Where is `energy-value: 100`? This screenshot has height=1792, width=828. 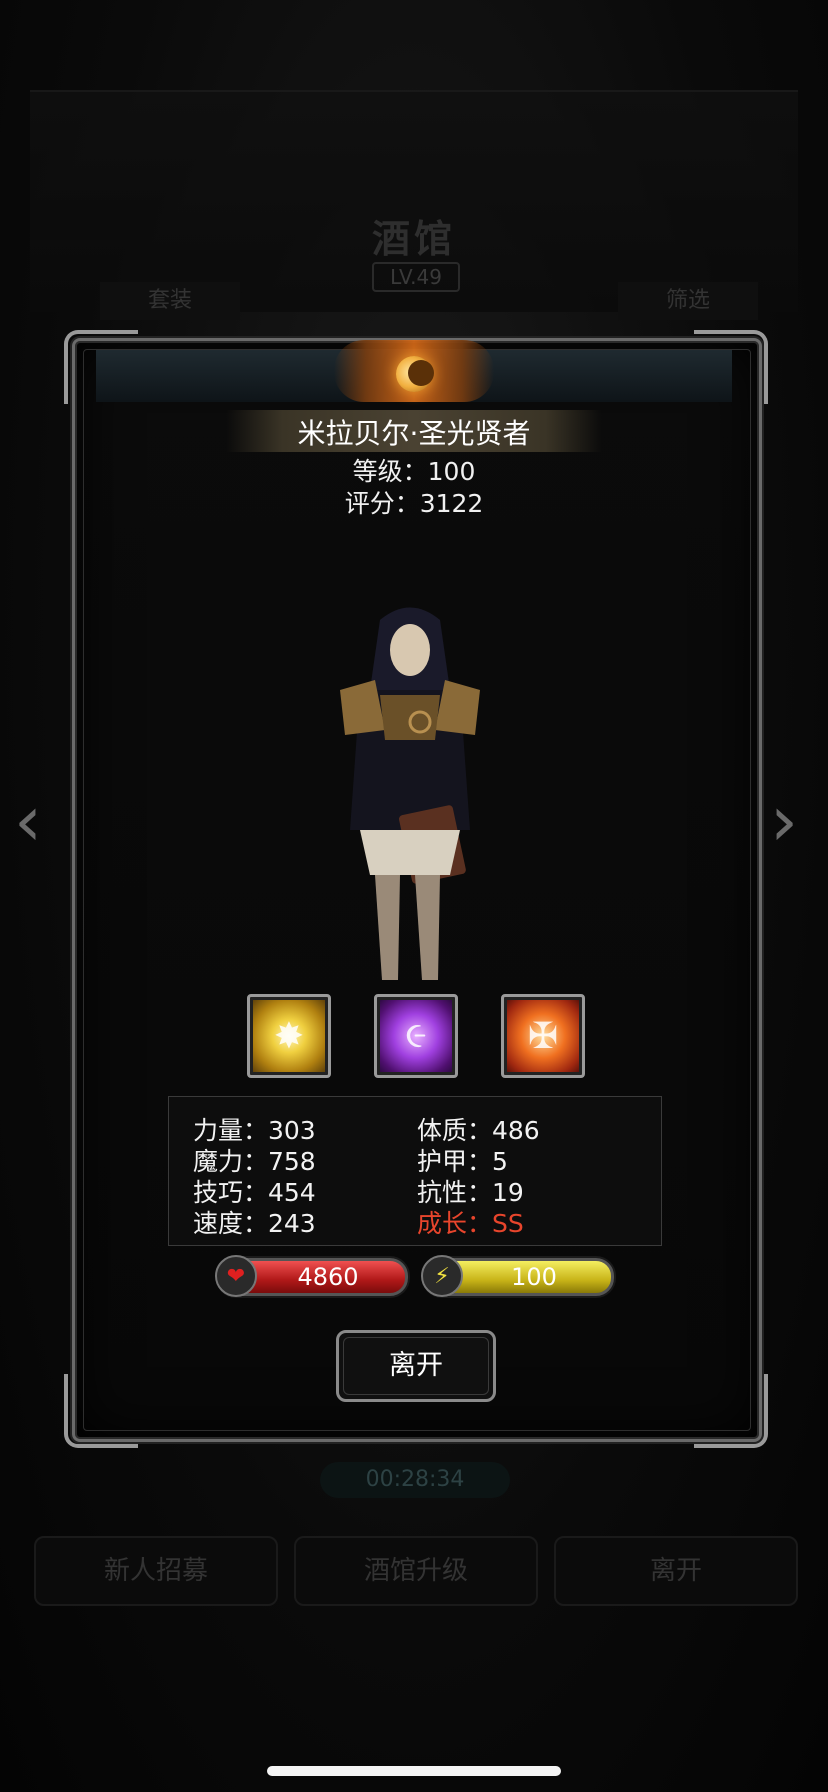 energy-value: 100 is located at coordinates (534, 1277).